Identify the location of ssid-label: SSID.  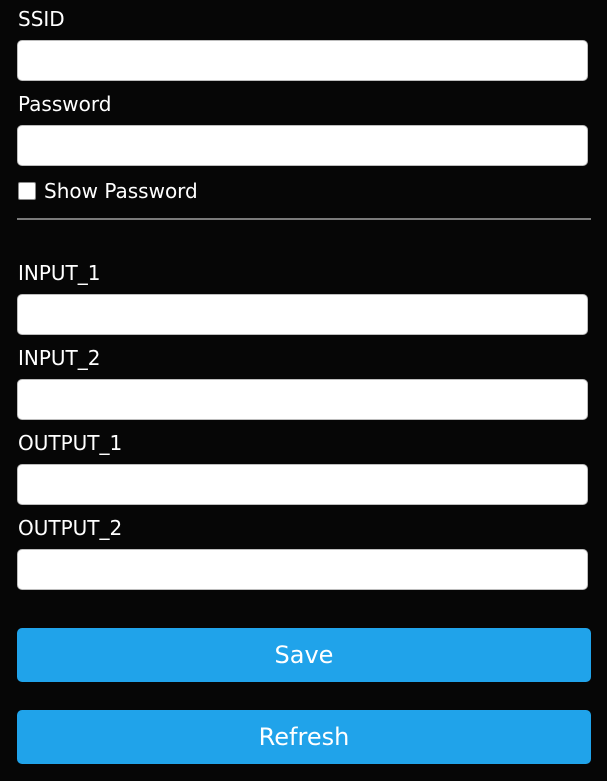
(41, 19).